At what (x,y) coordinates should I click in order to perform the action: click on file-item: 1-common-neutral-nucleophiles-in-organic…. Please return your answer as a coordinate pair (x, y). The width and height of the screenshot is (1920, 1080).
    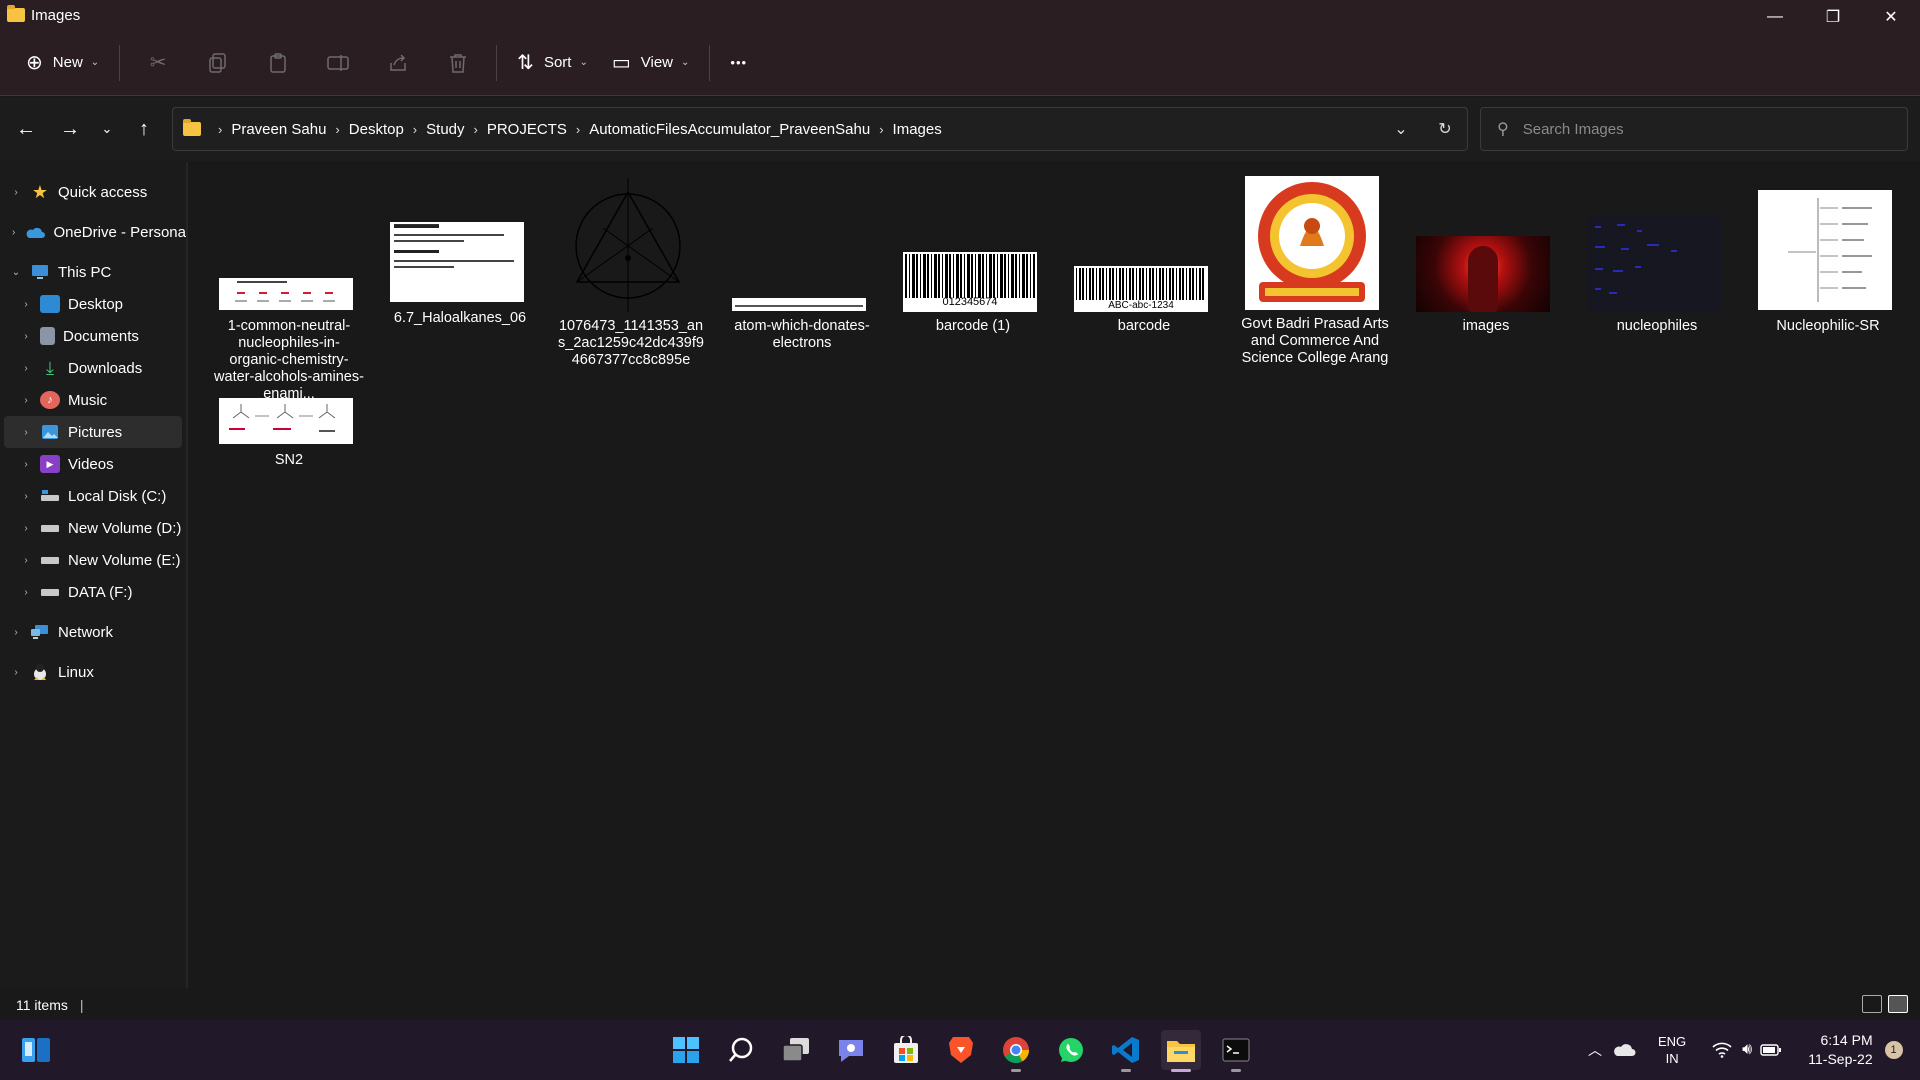
    Looking at the image, I should click on (289, 332).